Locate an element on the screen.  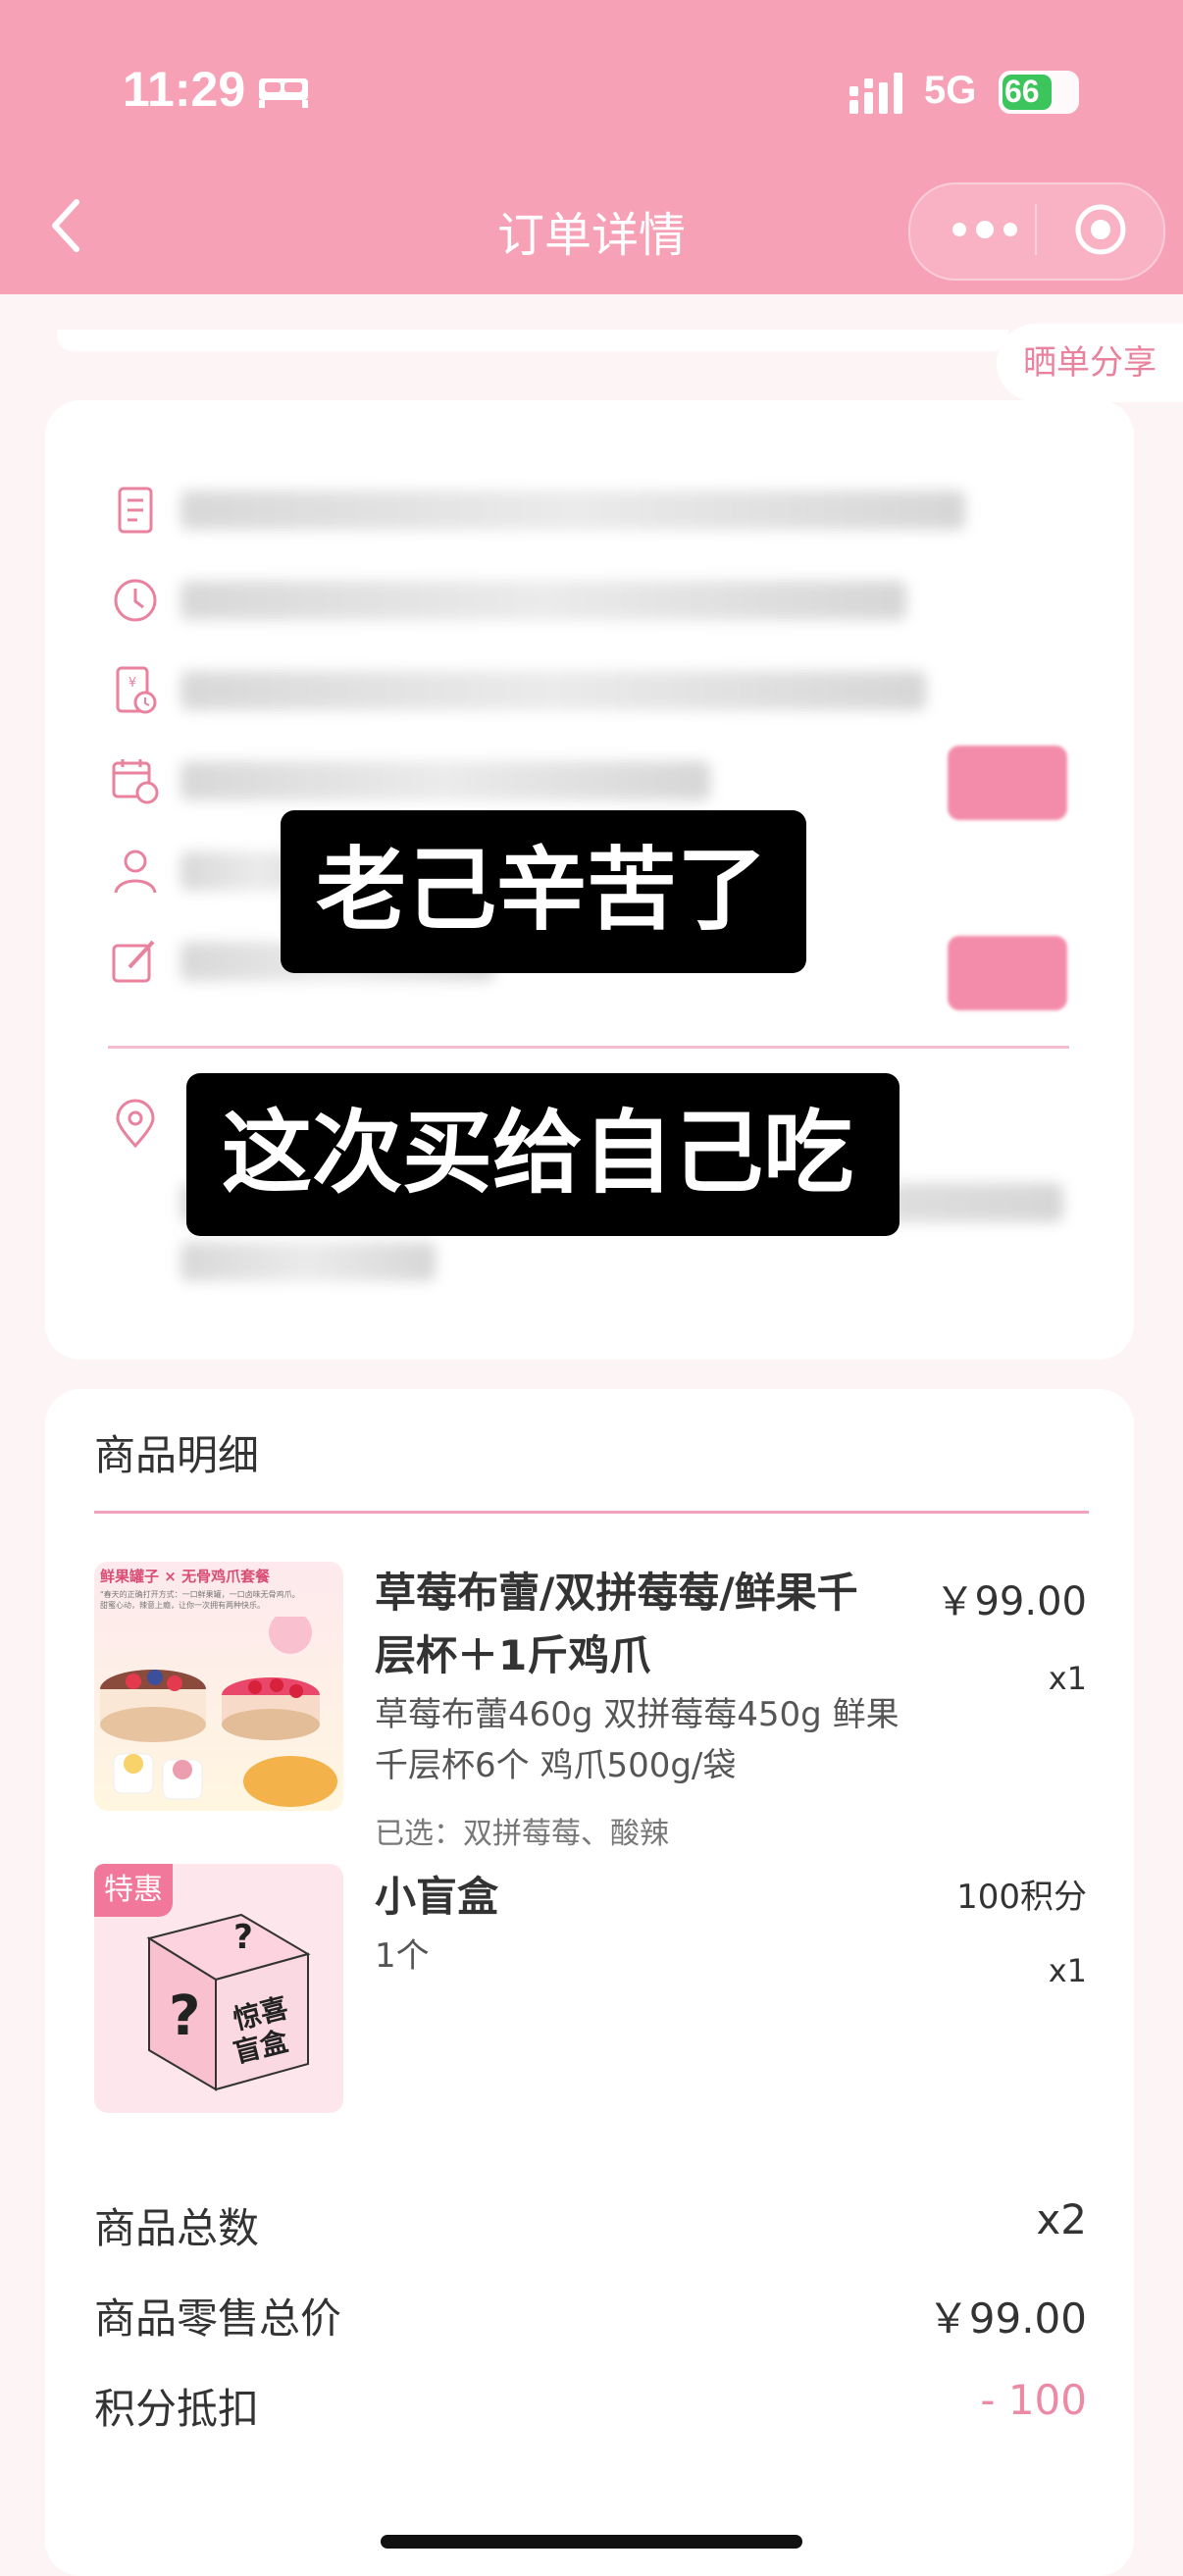
home-indicator is located at coordinates (591, 2542).